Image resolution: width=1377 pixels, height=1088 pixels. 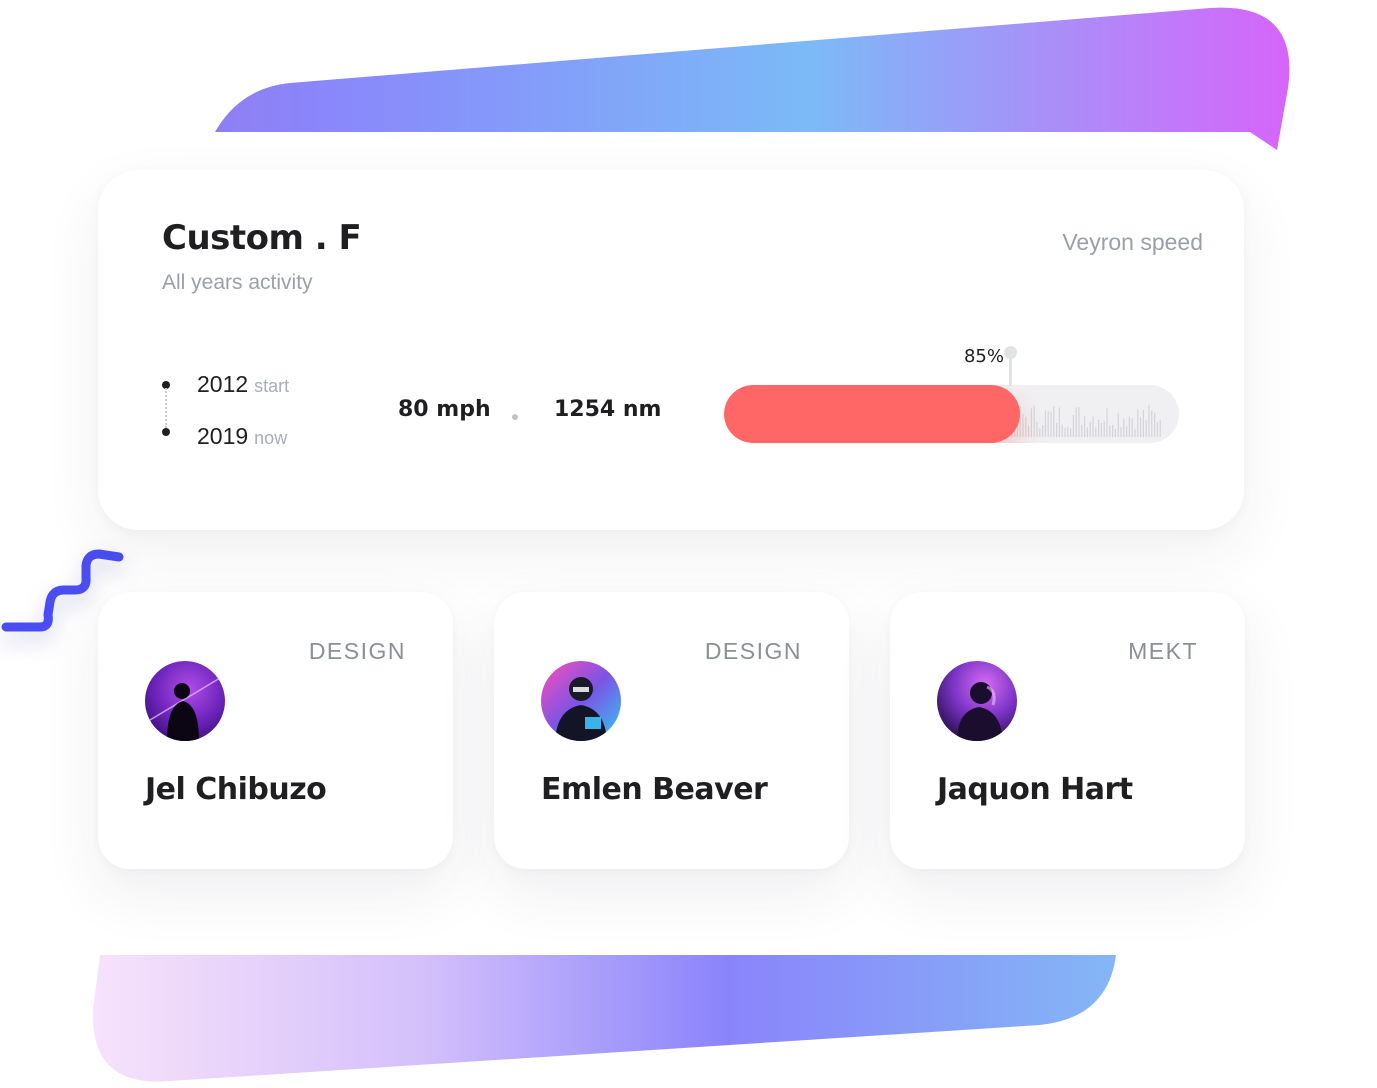 I want to click on person-card: DESIGN Emlen Beaver, so click(x=671, y=730).